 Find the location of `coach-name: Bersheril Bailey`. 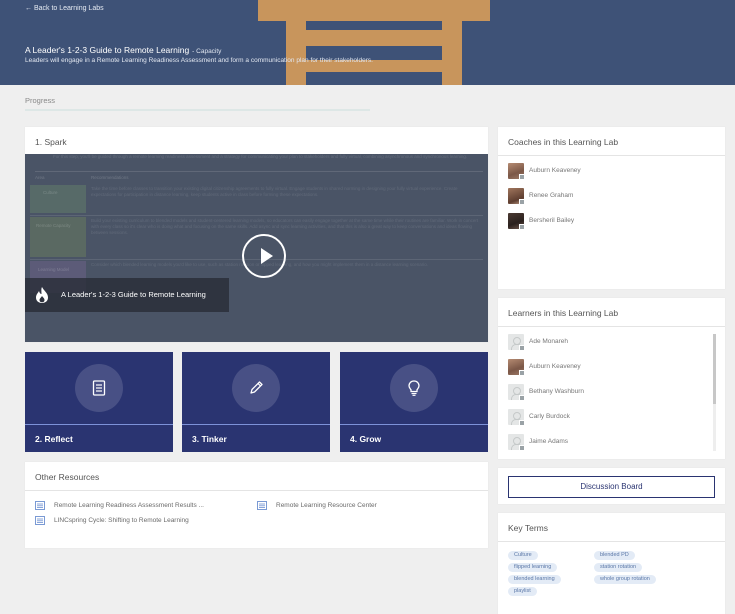

coach-name: Bersheril Bailey is located at coordinates (552, 220).